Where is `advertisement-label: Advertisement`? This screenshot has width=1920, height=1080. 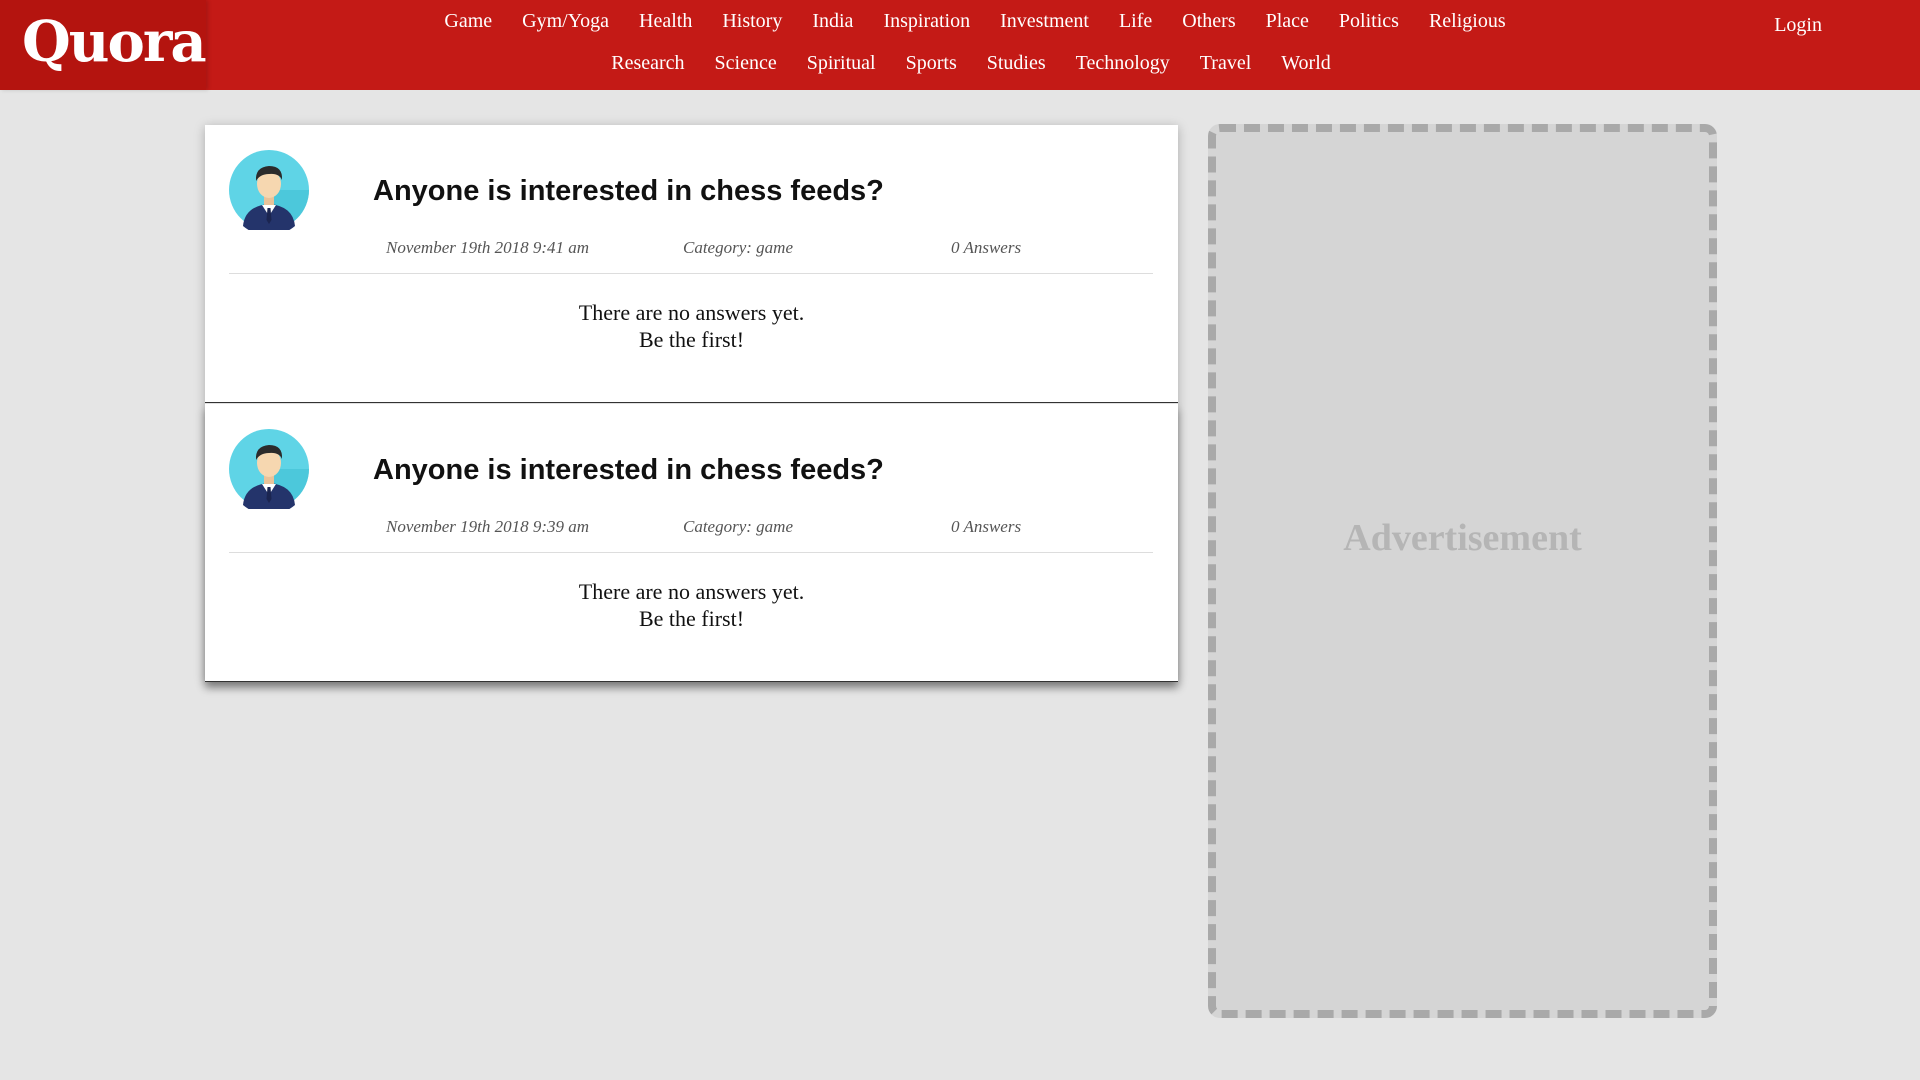
advertisement-label: Advertisement is located at coordinates (1462, 538).